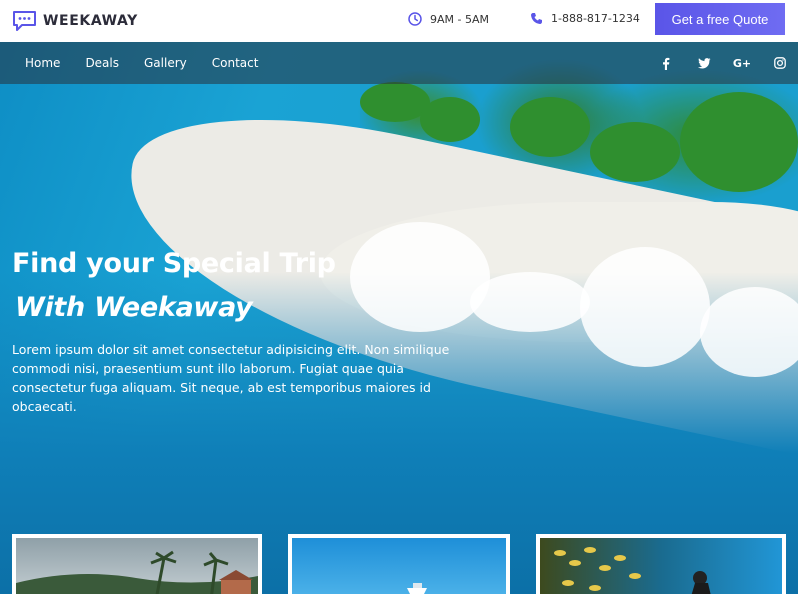  Describe the element at coordinates (595, 18) in the screenshot. I see `phone-text: 1-888-817-1234` at that location.